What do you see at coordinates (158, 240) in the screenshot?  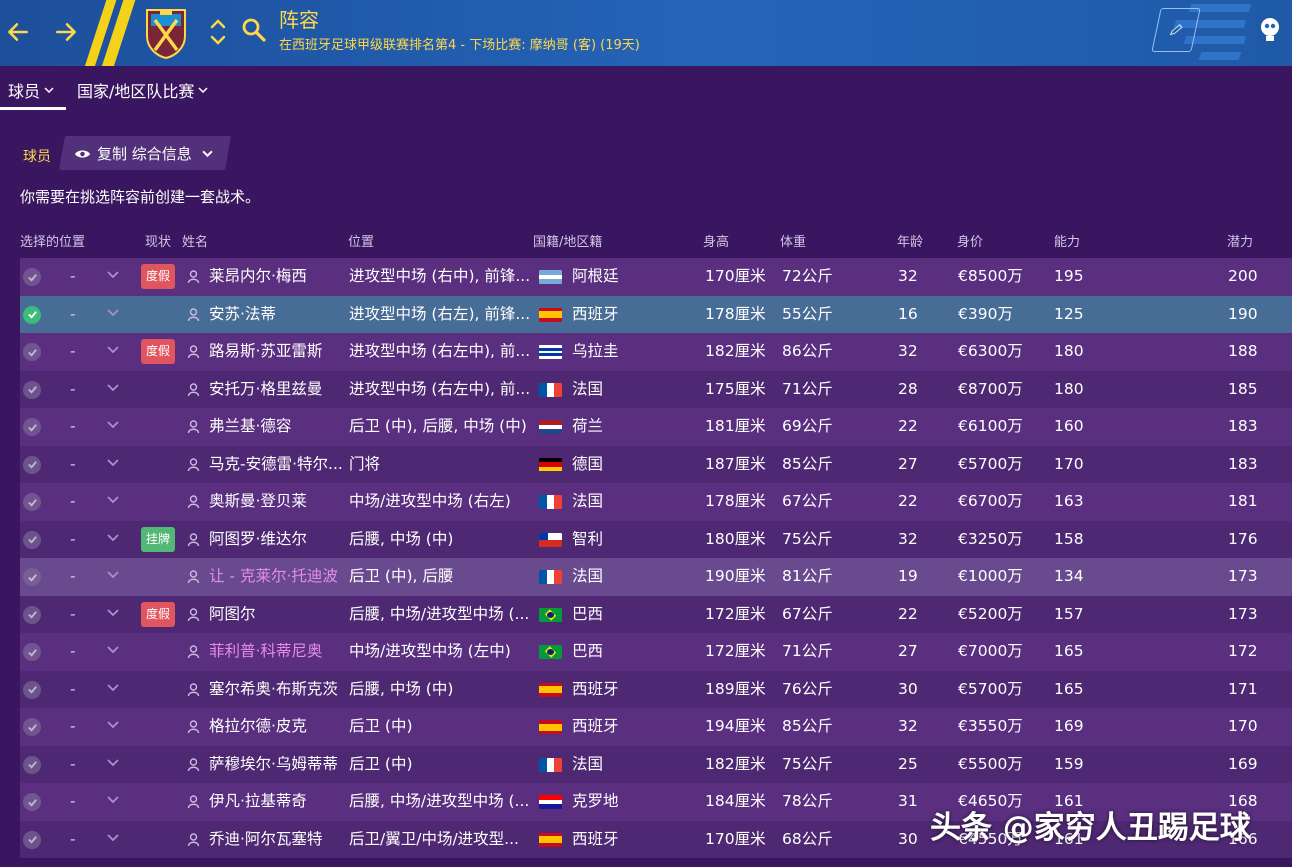 I see `col-header-status: 现状` at bounding box center [158, 240].